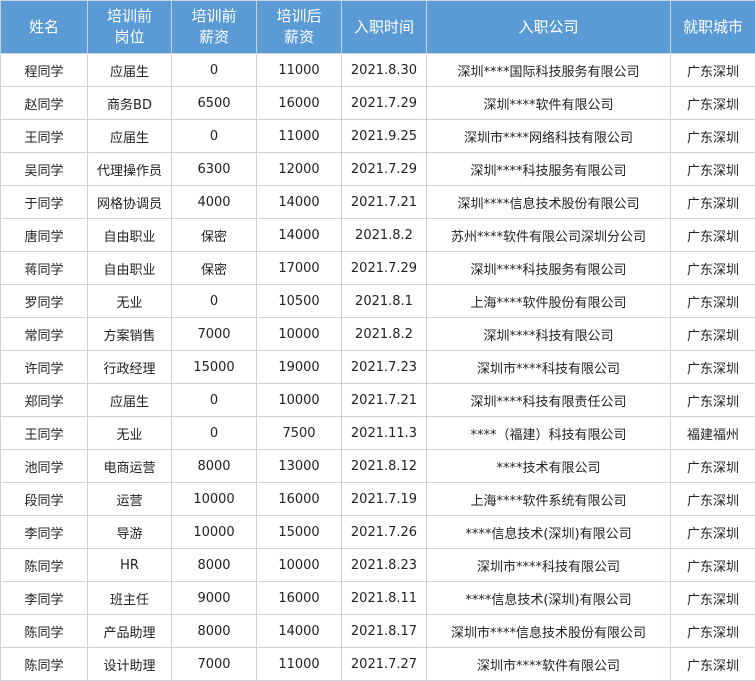 The width and height of the screenshot is (755, 681). I want to click on cell-name: 池同学, so click(44, 466).